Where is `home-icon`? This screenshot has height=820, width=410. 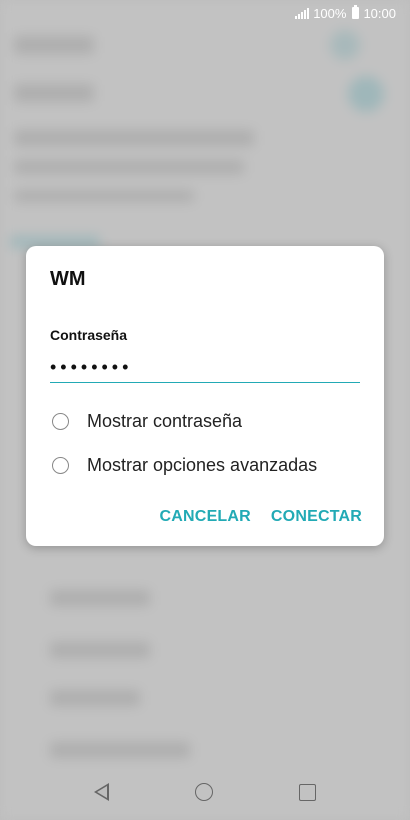 home-icon is located at coordinates (204, 792).